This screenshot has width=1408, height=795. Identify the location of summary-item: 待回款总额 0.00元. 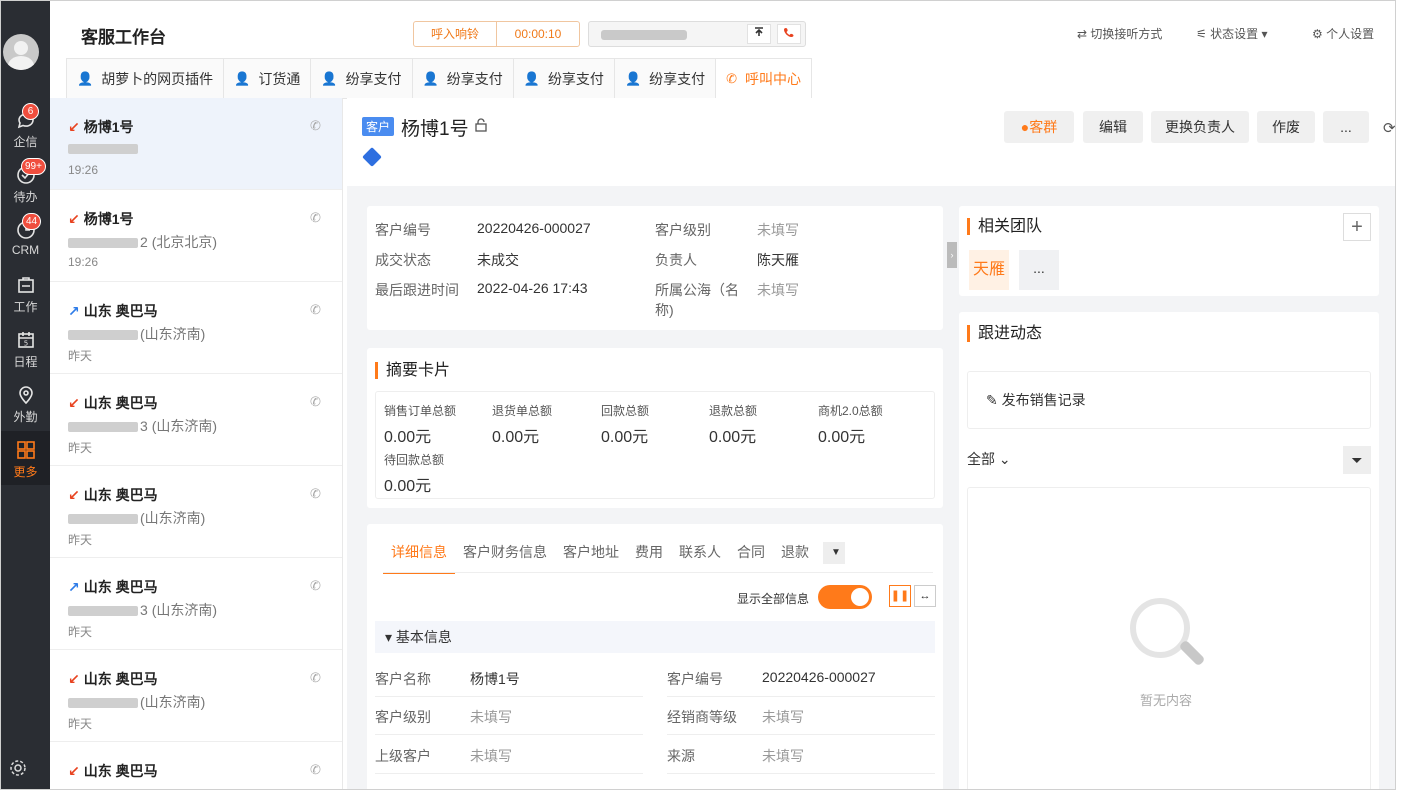
(414, 474).